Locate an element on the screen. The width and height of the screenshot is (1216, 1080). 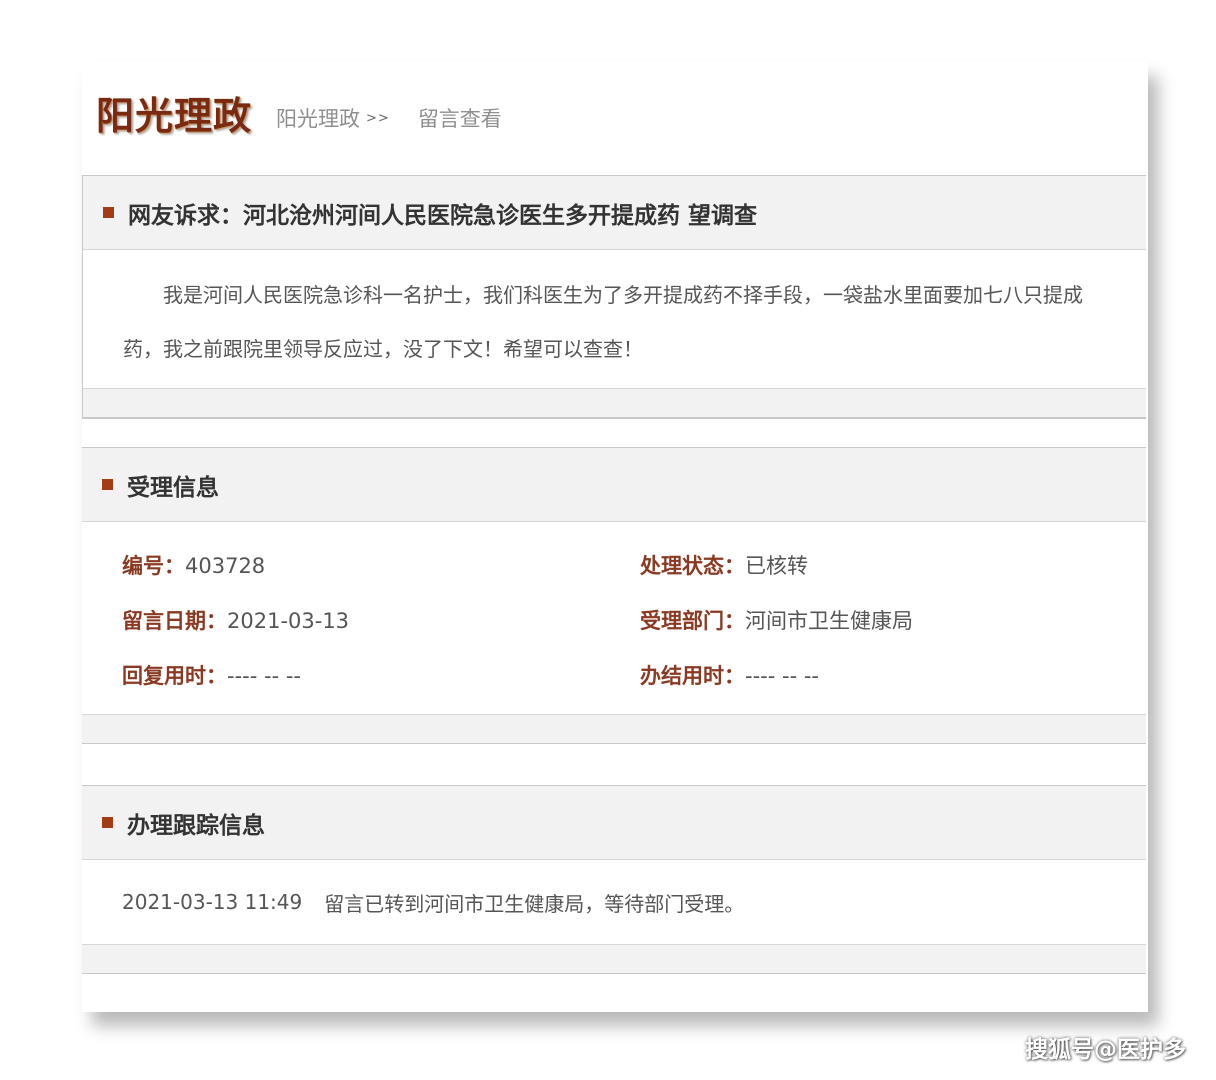
number-value: 403728 is located at coordinates (225, 566).